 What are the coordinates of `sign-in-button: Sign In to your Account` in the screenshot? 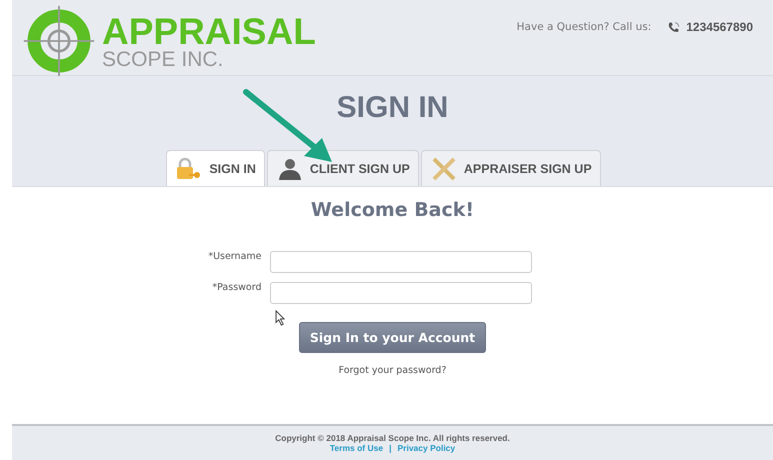 It's located at (392, 337).